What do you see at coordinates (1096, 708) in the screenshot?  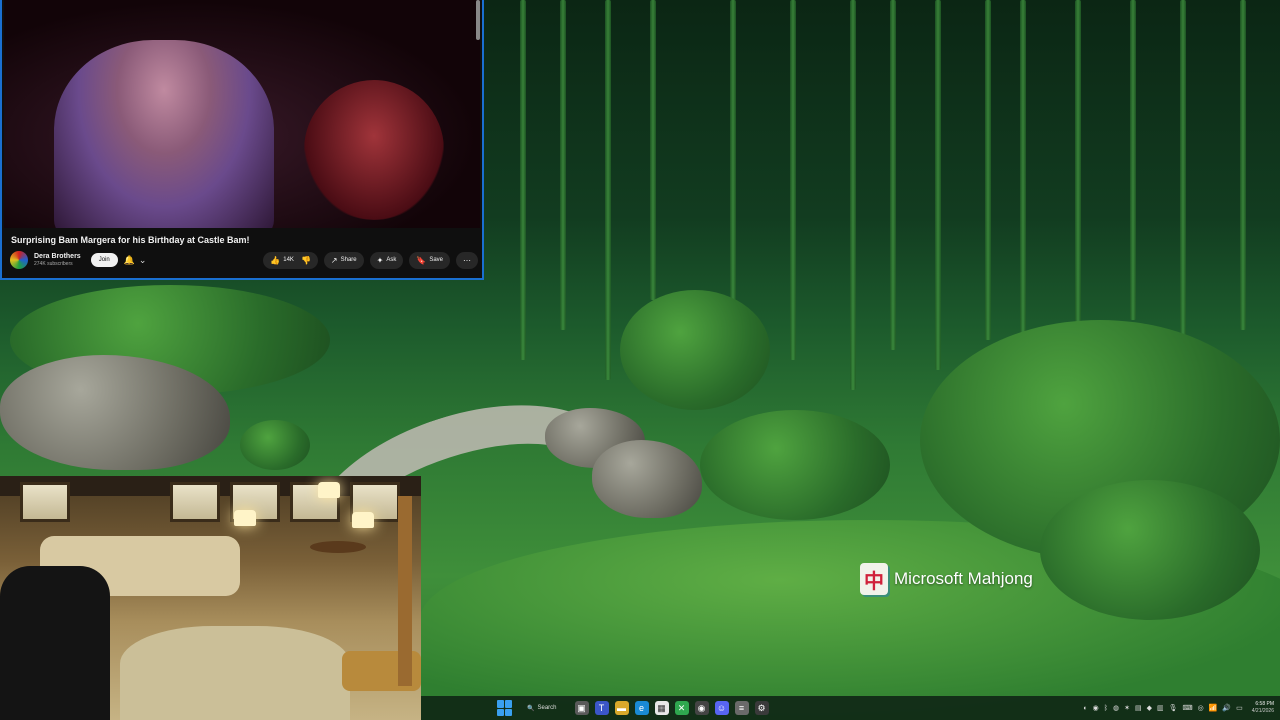 I see `tray-app-icon: ◉` at bounding box center [1096, 708].